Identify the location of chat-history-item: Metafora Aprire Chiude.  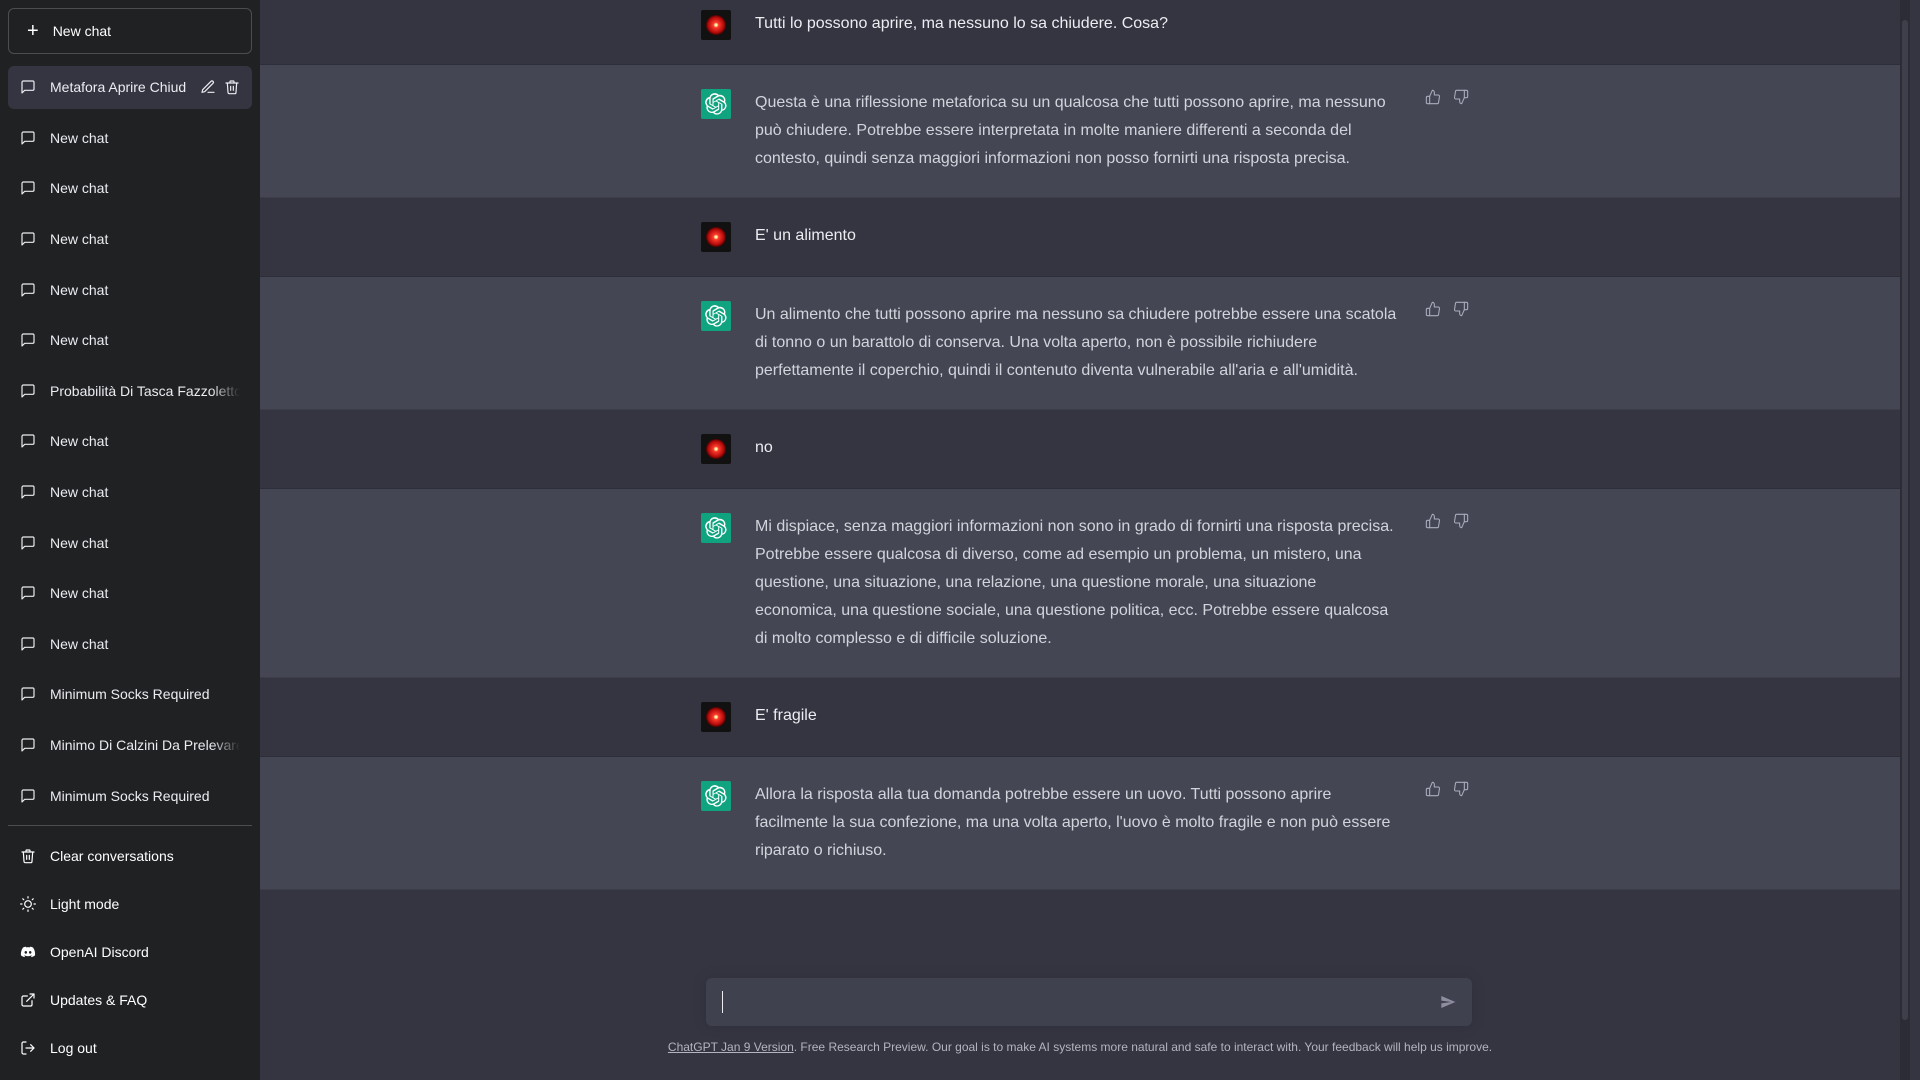
(130, 87).